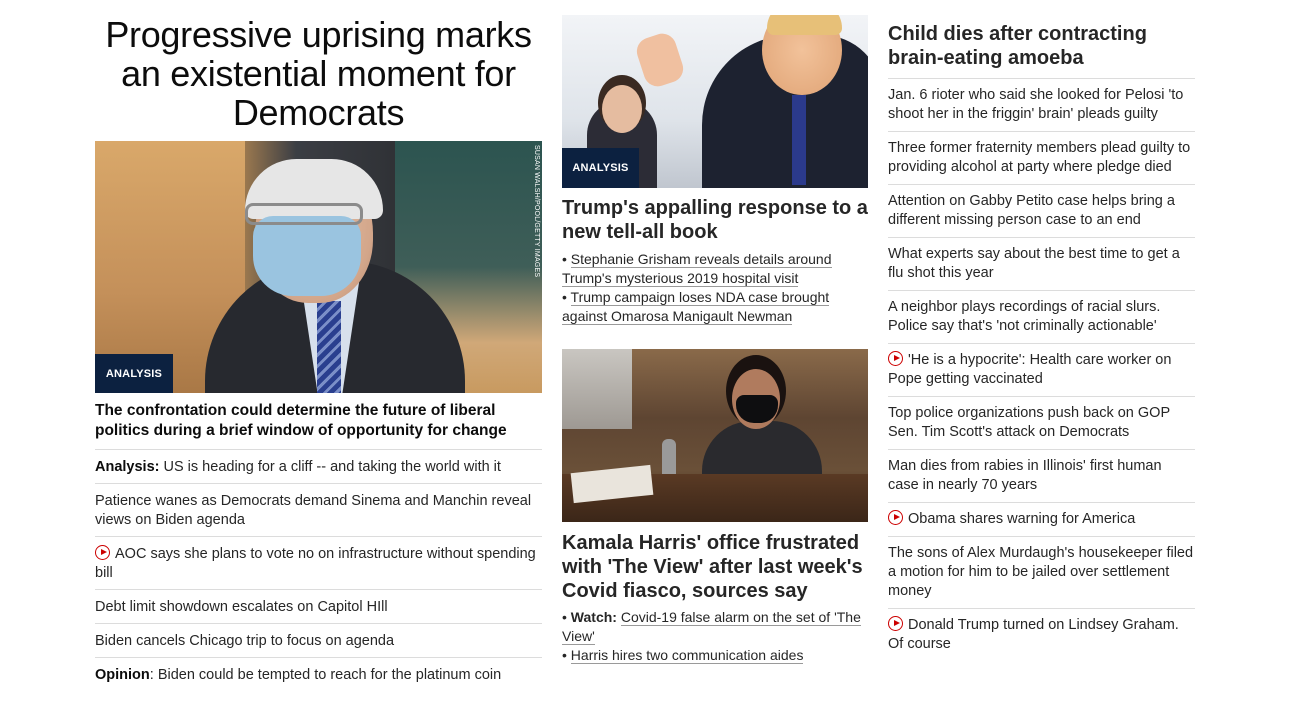  Describe the element at coordinates (122, 675) in the screenshot. I see `item-prefix: Opinion` at that location.